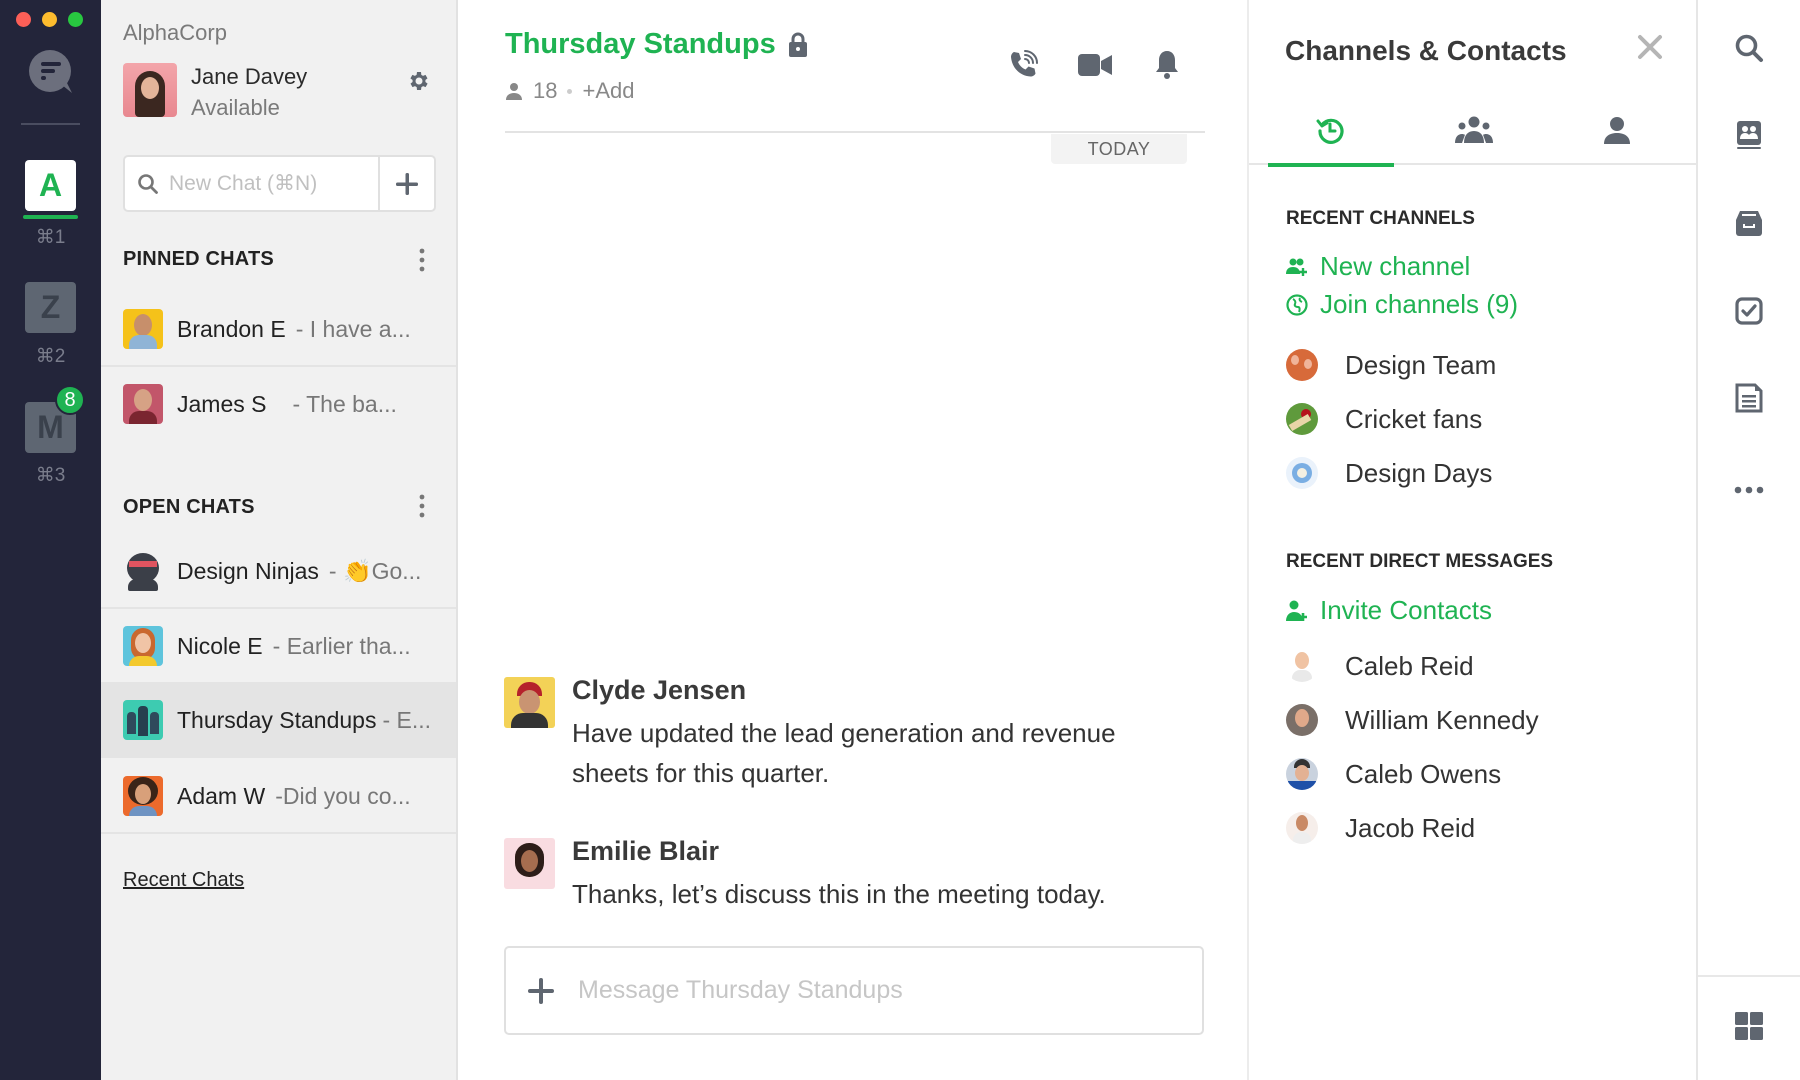 This screenshot has height=1080, width=1800. Describe the element at coordinates (1395, 266) in the screenshot. I see `new-channel-label: New channel` at that location.